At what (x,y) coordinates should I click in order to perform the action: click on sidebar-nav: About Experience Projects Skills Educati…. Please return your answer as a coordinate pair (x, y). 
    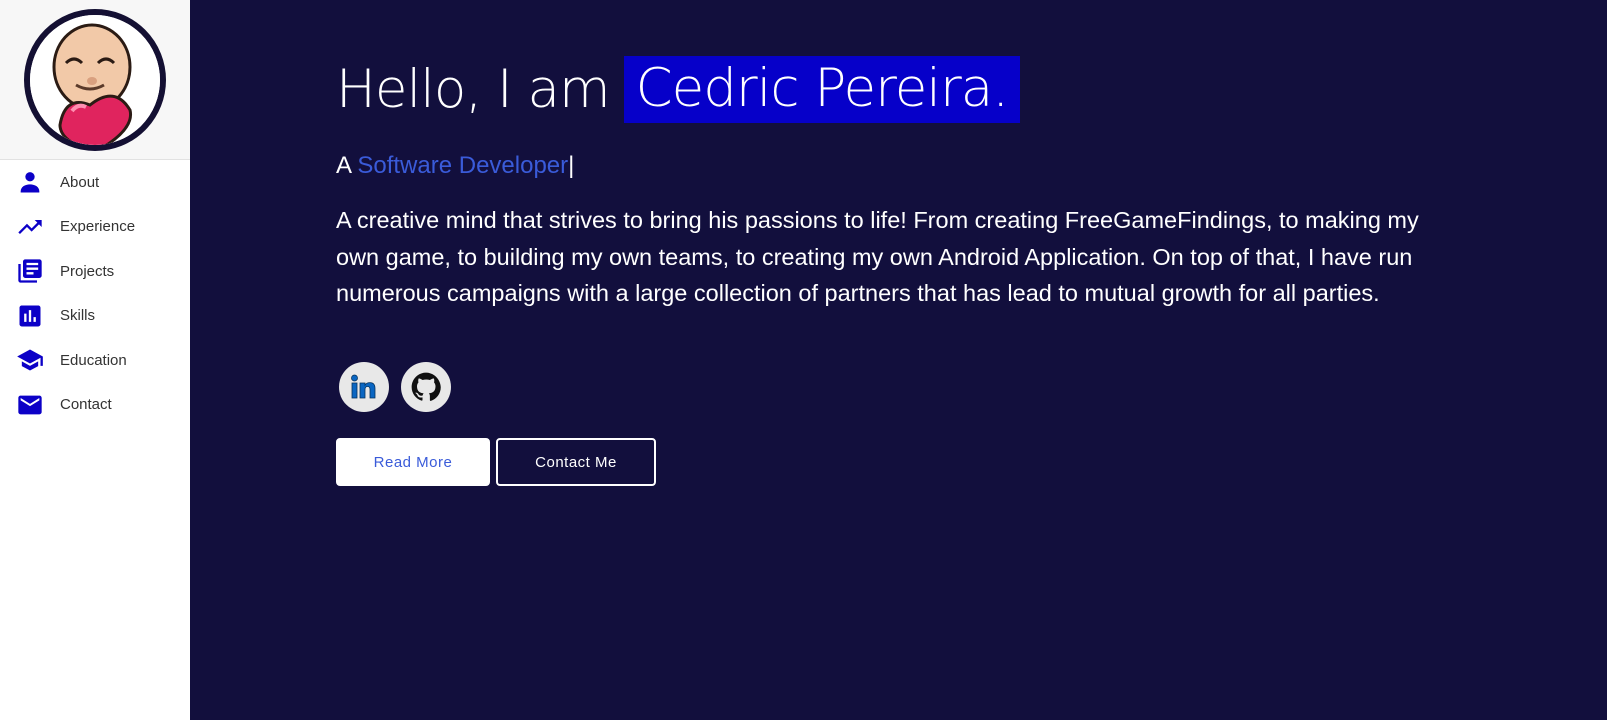
    Looking at the image, I should click on (95, 293).